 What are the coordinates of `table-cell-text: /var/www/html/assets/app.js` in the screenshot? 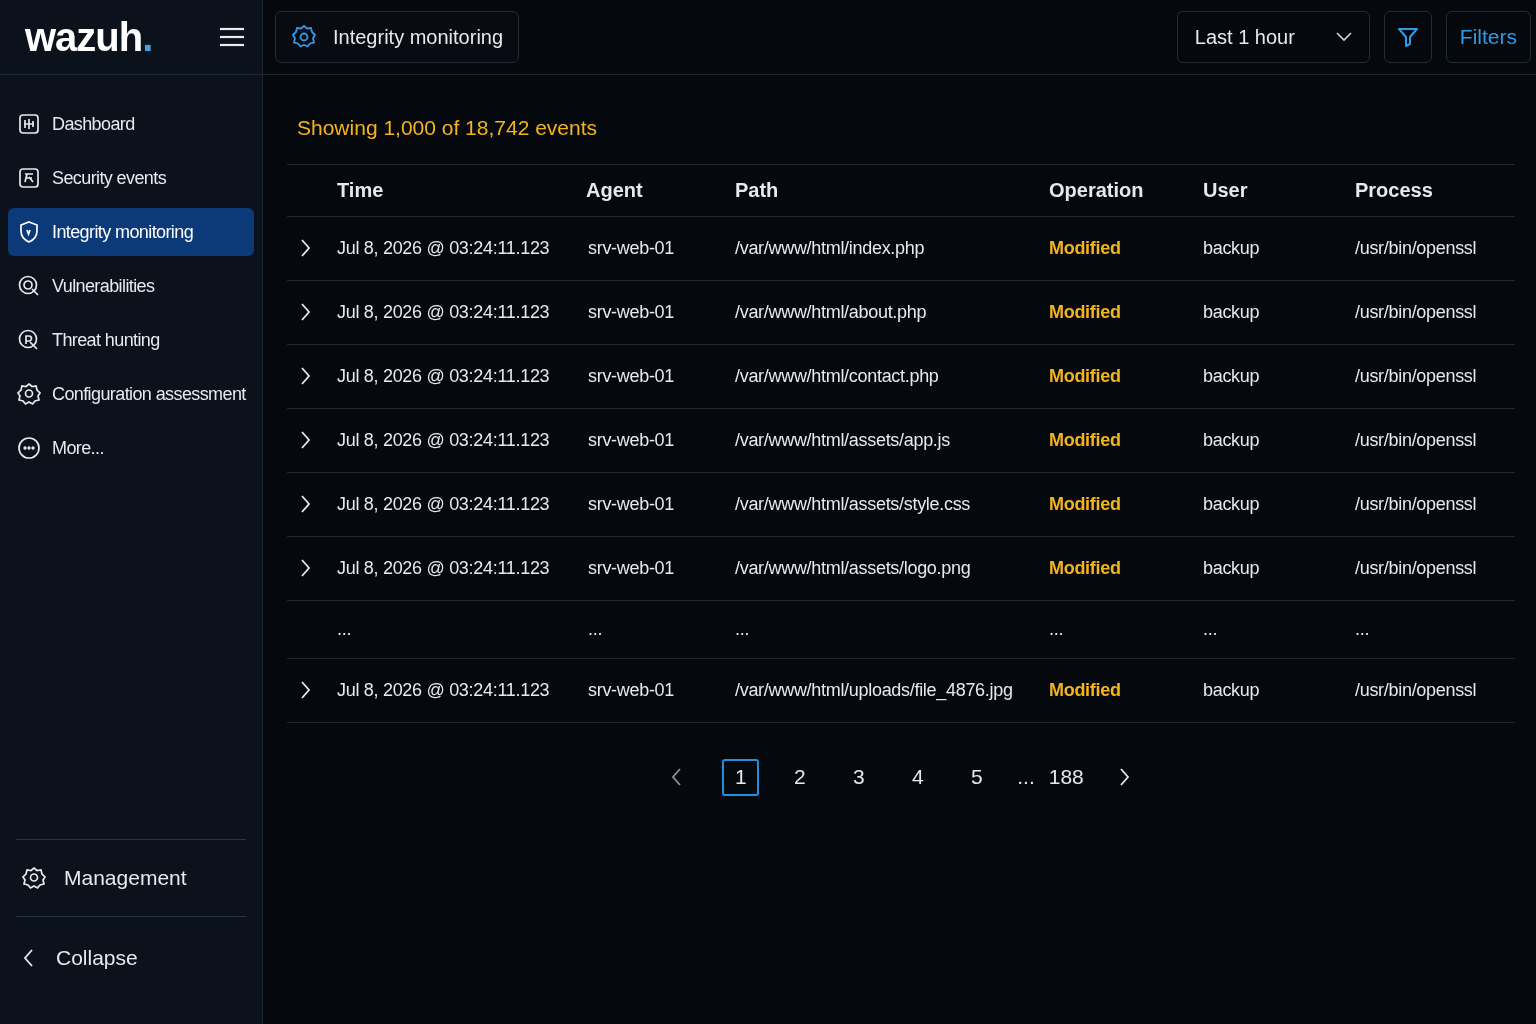 It's located at (843, 440).